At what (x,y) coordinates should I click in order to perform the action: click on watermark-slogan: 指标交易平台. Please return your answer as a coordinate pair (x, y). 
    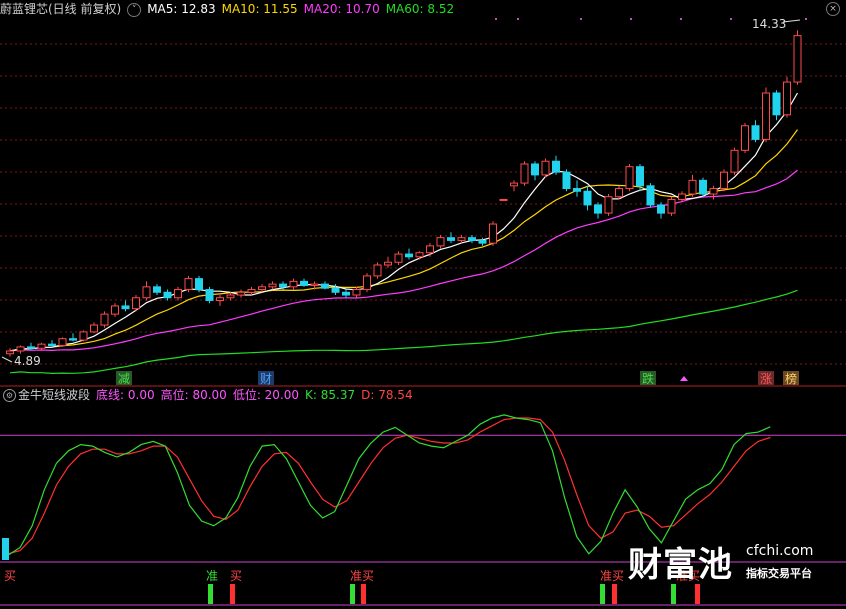
    Looking at the image, I should click on (779, 573).